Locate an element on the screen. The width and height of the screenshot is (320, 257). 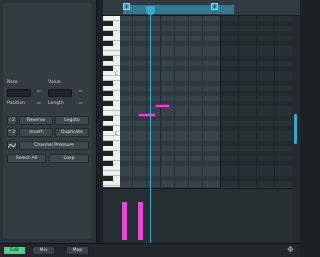
half-button: / 2 is located at coordinates (12, 120).